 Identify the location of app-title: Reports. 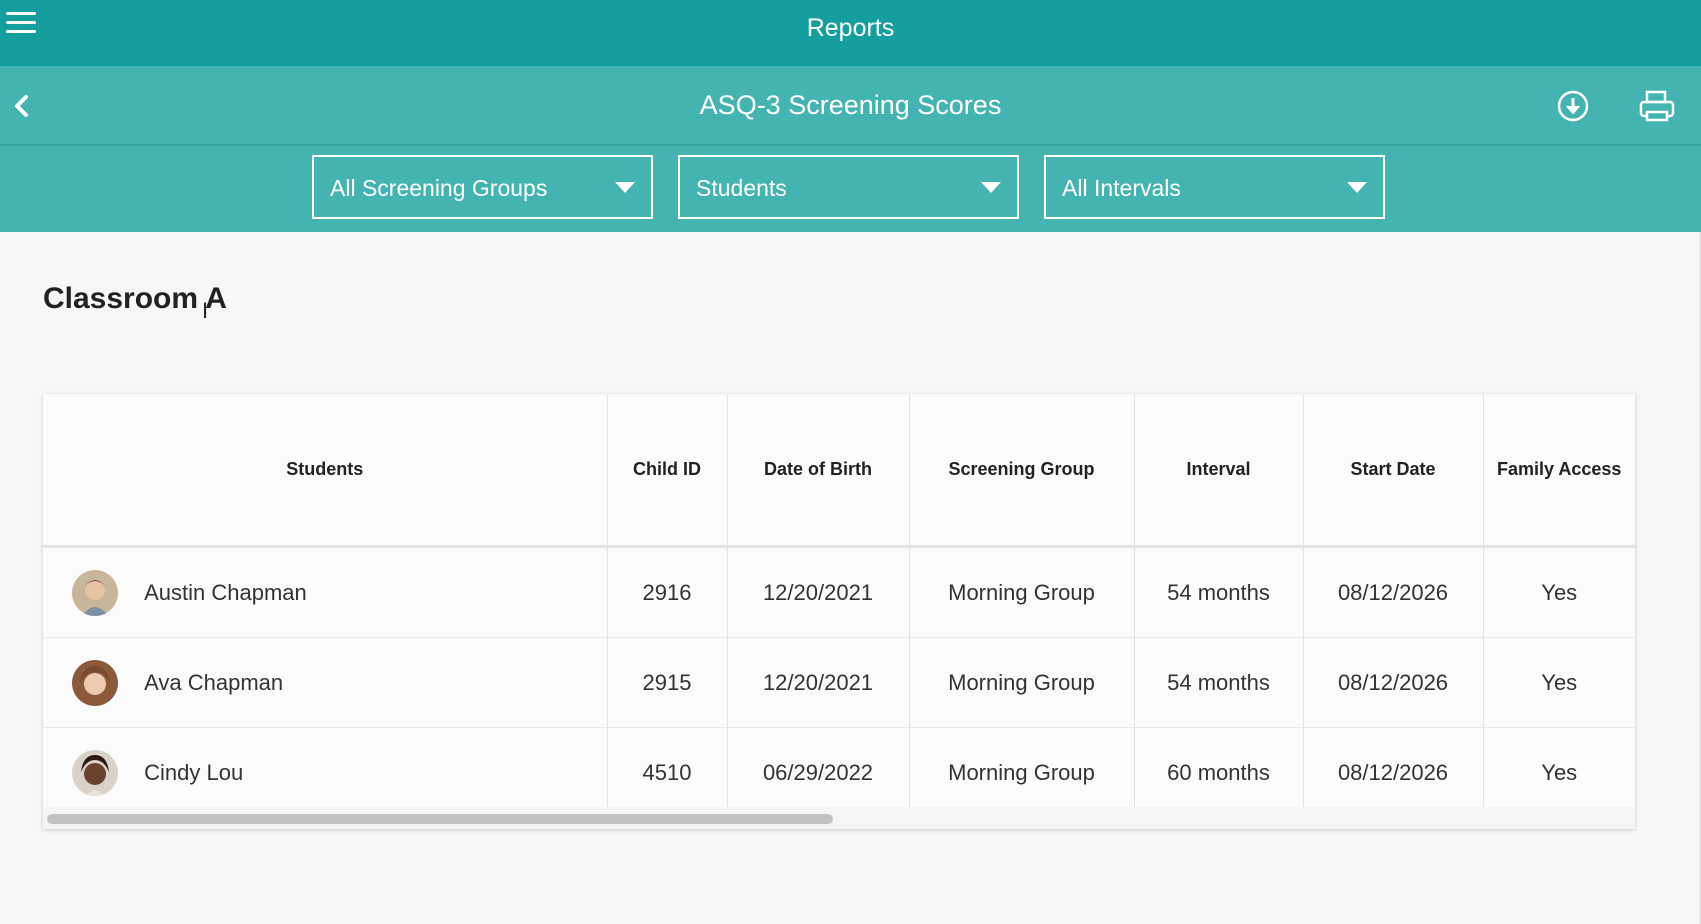
(850, 28).